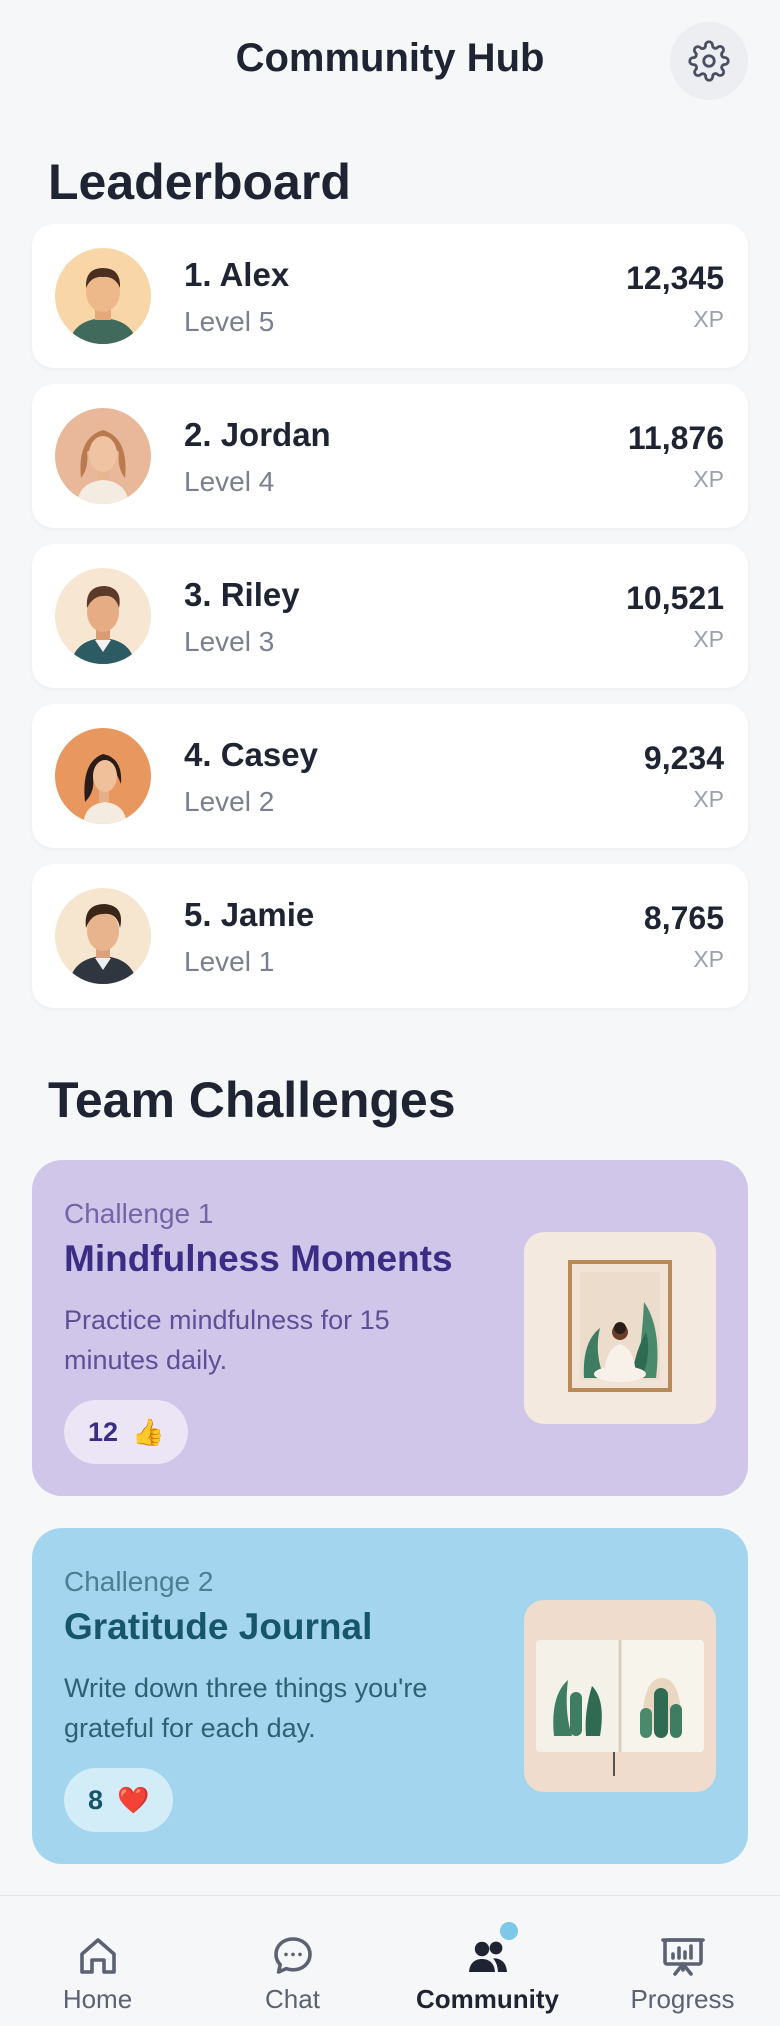 Image resolution: width=780 pixels, height=2026 pixels. I want to click on nav-label: Home, so click(97, 1999).